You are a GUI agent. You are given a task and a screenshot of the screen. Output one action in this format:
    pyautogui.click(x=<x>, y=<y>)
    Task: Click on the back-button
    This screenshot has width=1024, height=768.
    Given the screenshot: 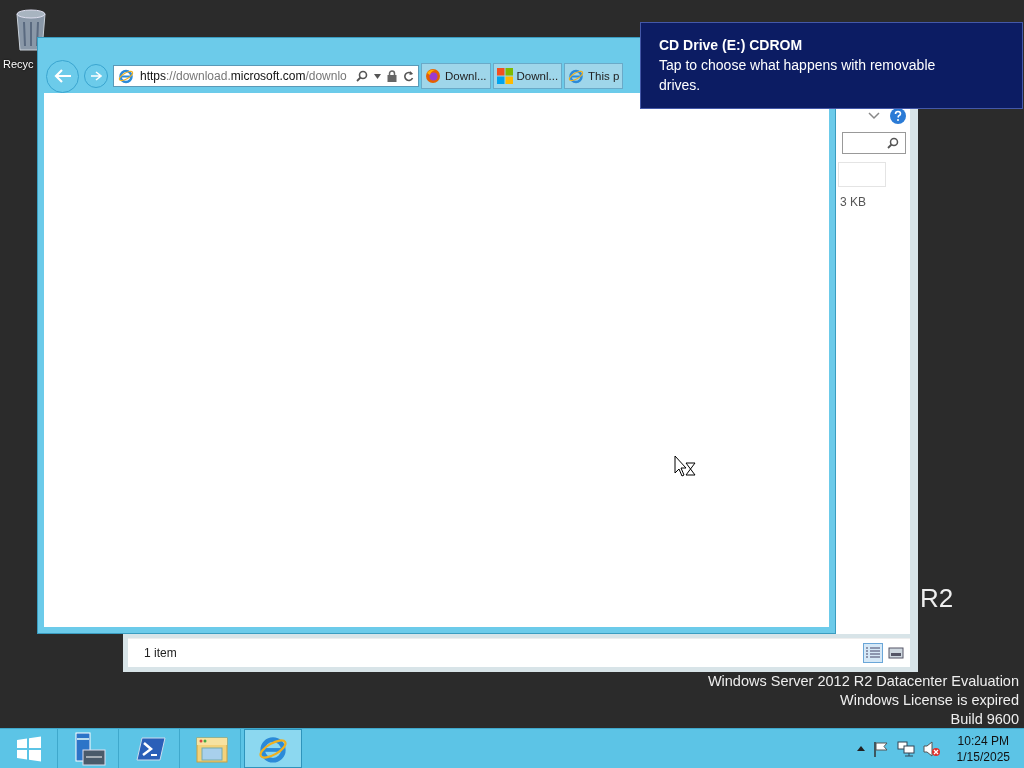 What is the action you would take?
    pyautogui.click(x=62, y=76)
    